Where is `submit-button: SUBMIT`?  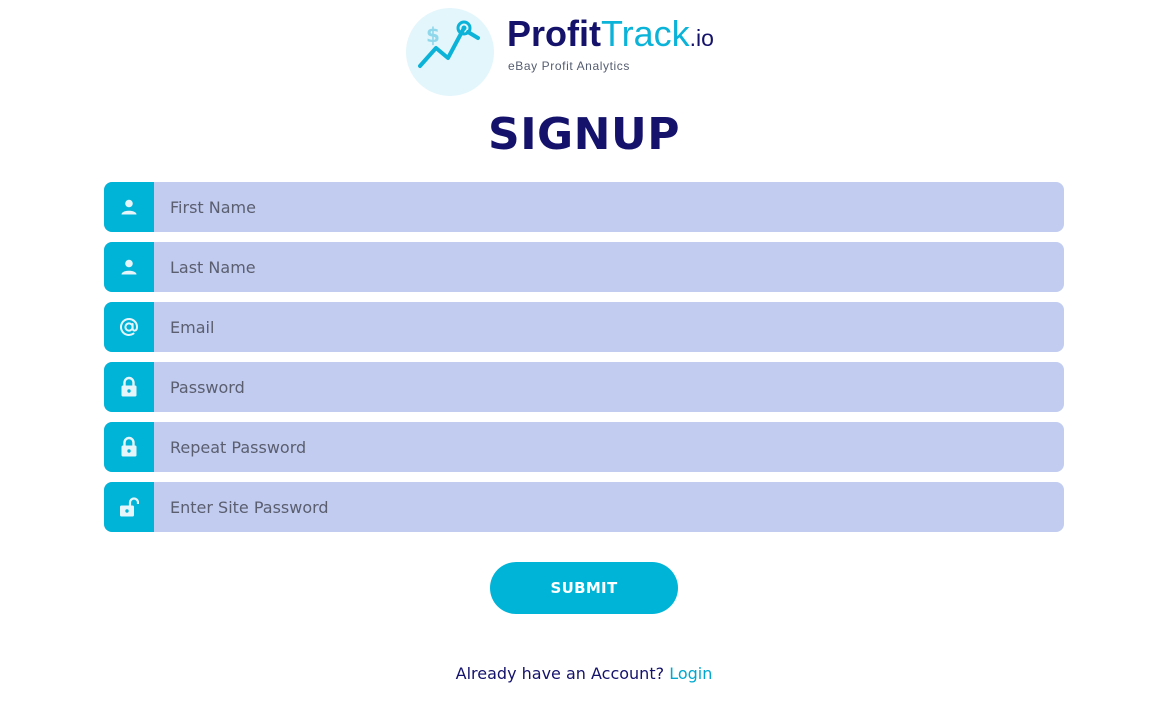
submit-button: SUBMIT is located at coordinates (584, 588).